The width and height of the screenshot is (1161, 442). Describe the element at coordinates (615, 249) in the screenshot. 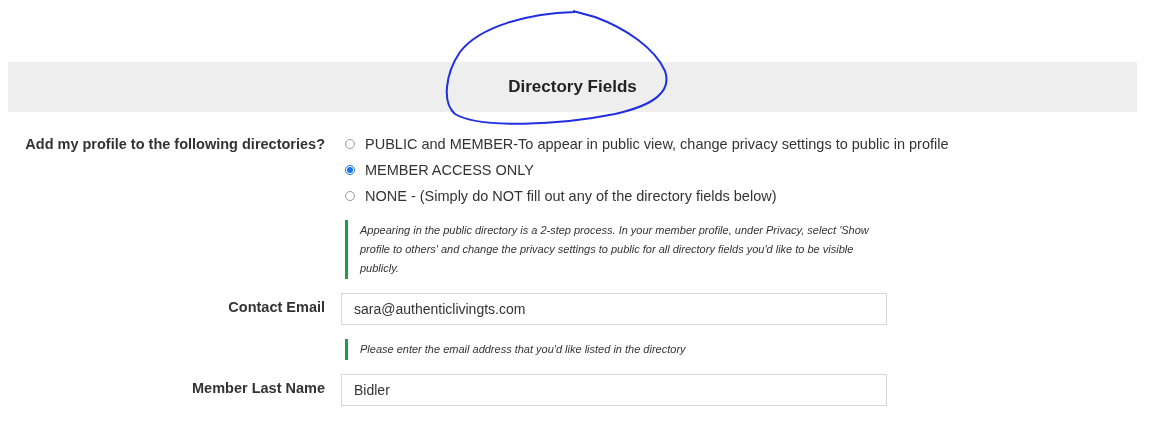

I see `help-note: Appearing in the public directory is a 2-step process. In your member profile, under Privacy, select 'Show profile to others' and change the privacy settings to public for all directory fields you'd like to be visible publicly.` at that location.